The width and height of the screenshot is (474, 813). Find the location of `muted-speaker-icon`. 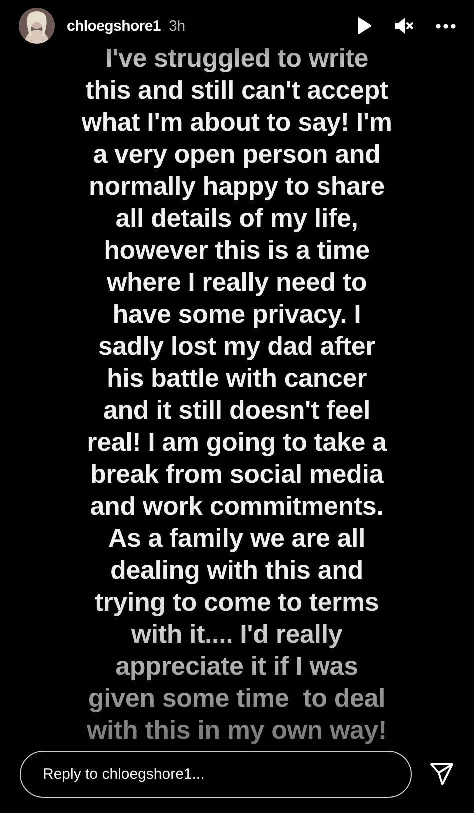

muted-speaker-icon is located at coordinates (404, 26).